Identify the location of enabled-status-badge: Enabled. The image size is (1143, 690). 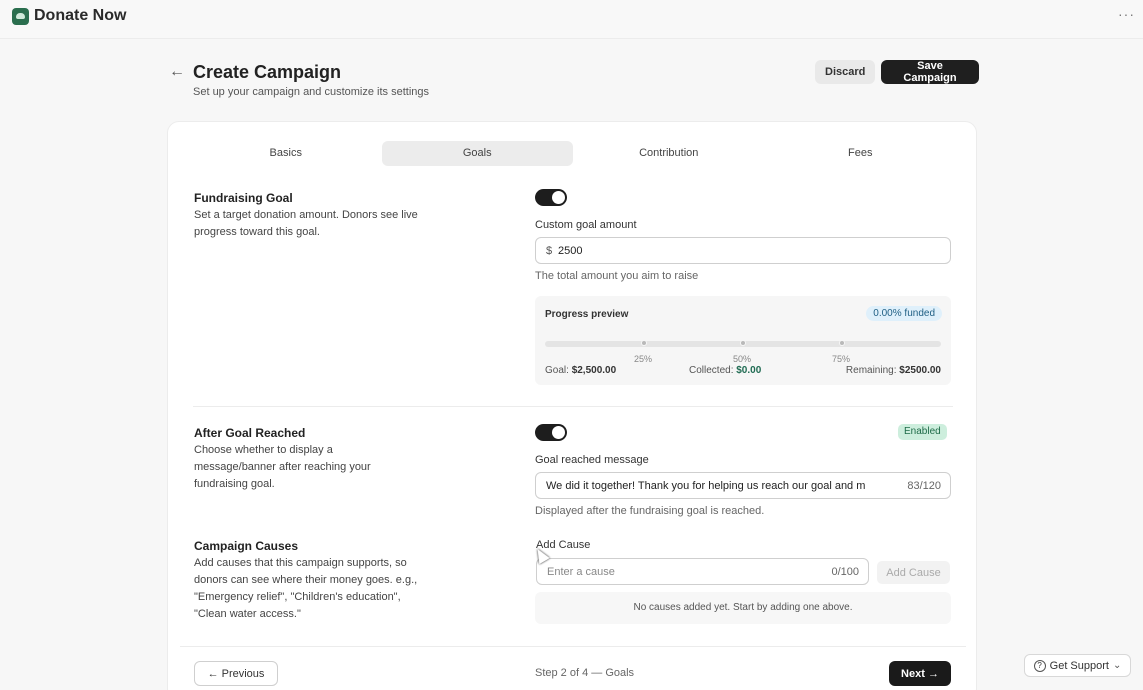
(922, 432).